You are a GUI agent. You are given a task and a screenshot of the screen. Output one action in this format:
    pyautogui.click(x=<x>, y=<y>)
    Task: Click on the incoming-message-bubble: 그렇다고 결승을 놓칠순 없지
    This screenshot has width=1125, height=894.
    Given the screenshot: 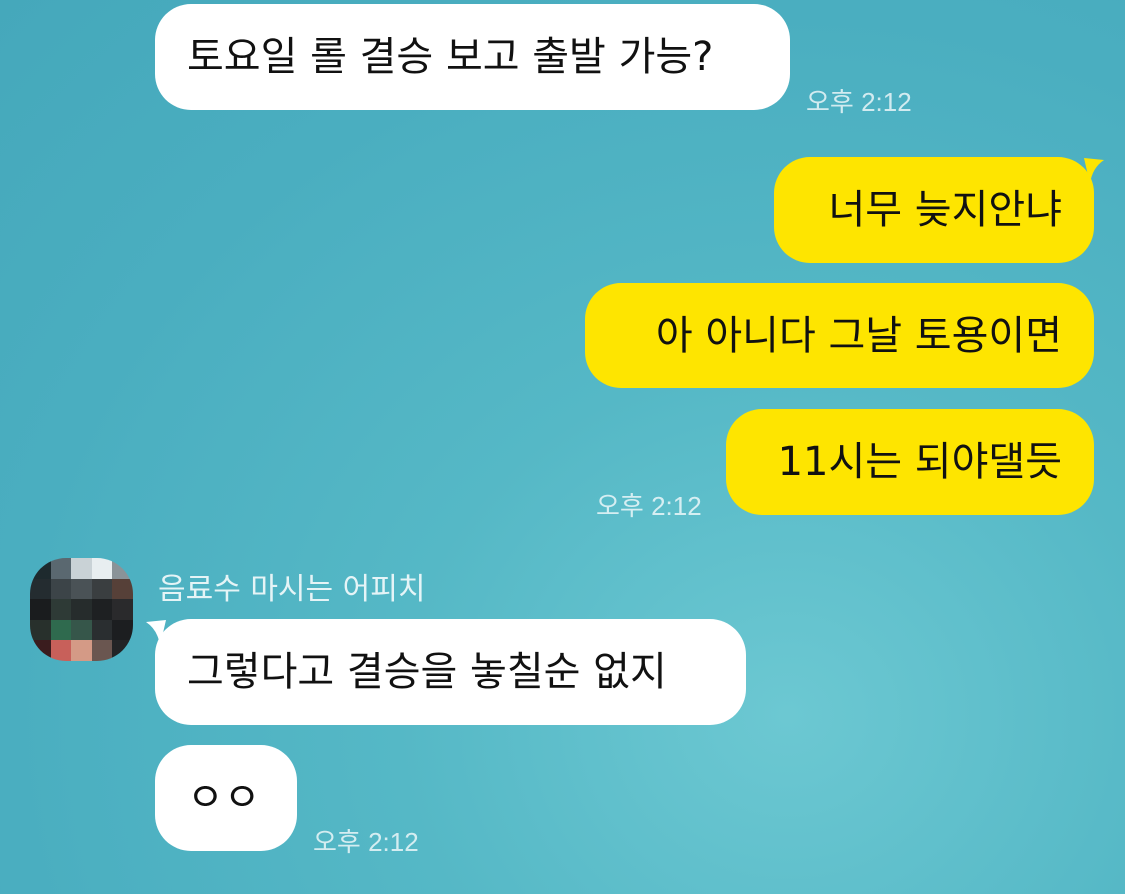 What is the action you would take?
    pyautogui.click(x=450, y=672)
    